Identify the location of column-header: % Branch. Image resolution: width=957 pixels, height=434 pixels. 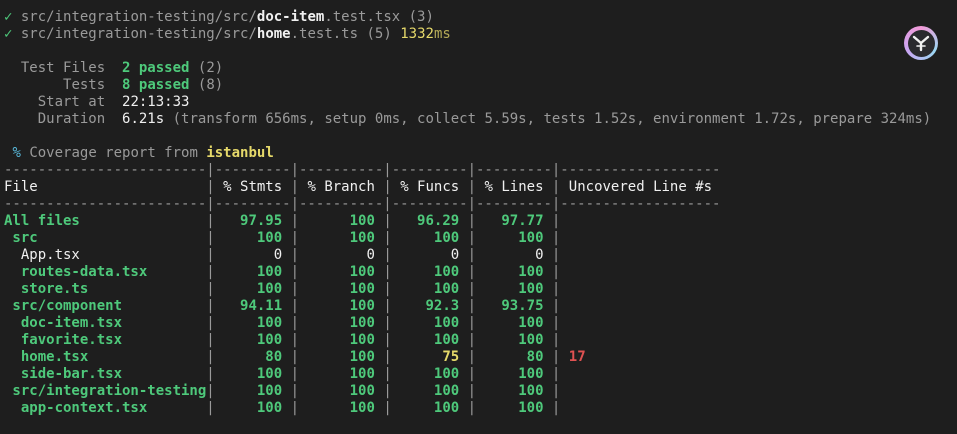
(341, 187).